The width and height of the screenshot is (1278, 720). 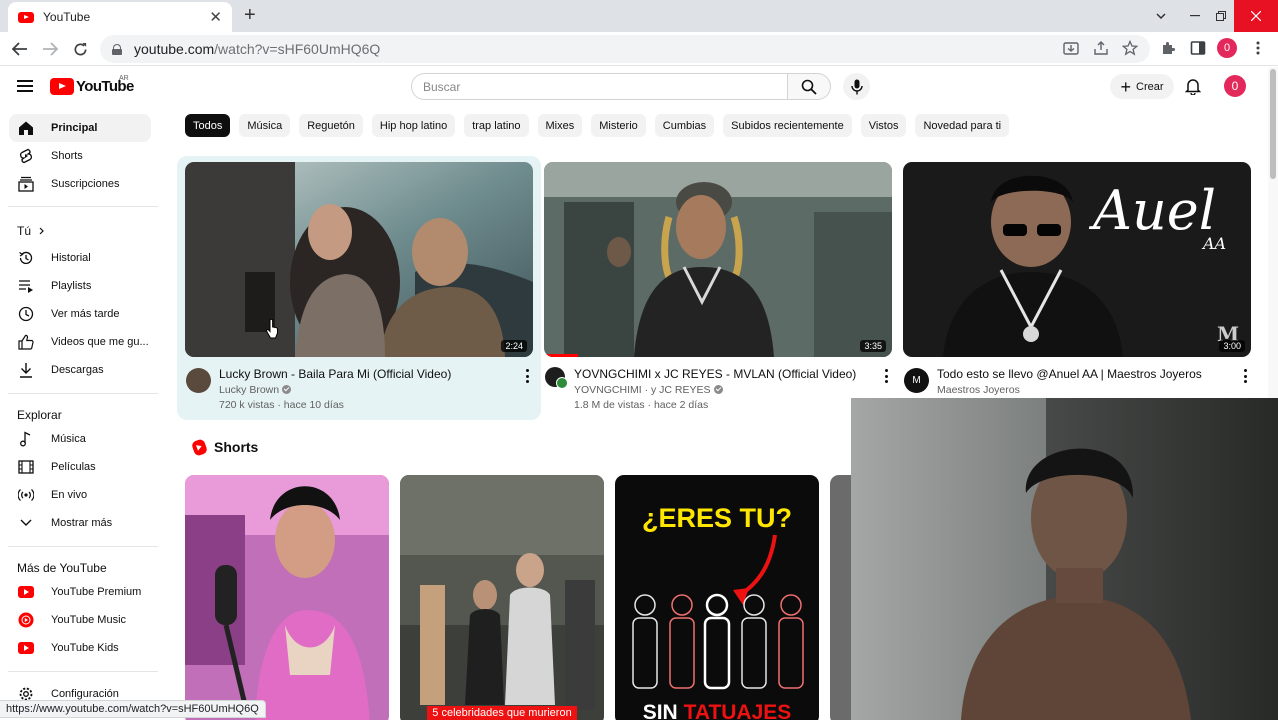 I want to click on watch-progress-bar, so click(x=561, y=355).